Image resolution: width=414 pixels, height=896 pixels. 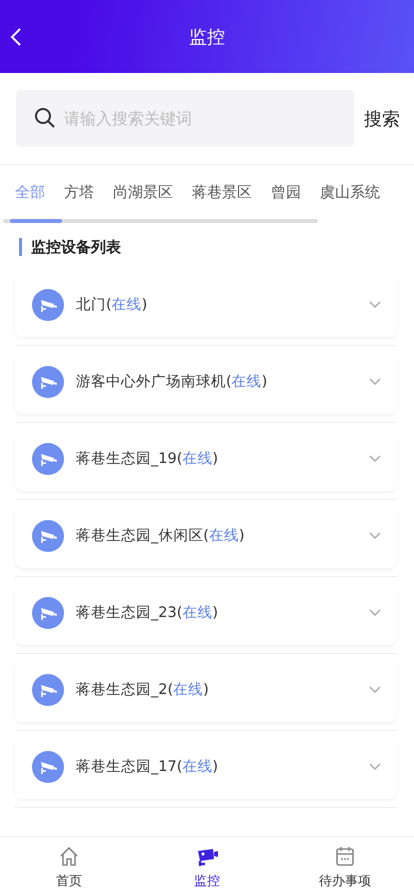 I want to click on section-title: 监控设备列表, so click(x=76, y=247).